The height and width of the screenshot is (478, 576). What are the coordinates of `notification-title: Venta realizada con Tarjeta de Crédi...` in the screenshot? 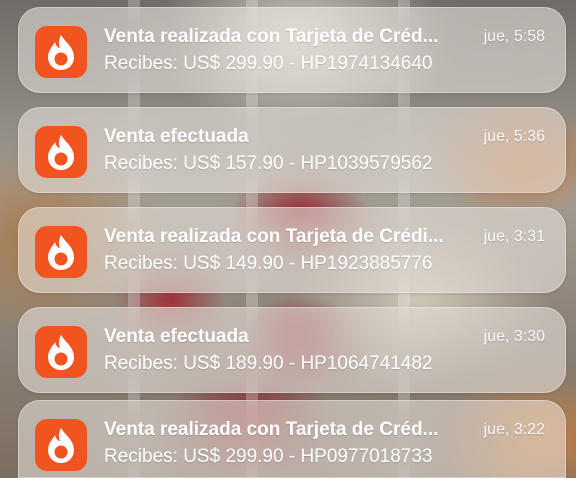 It's located at (274, 236).